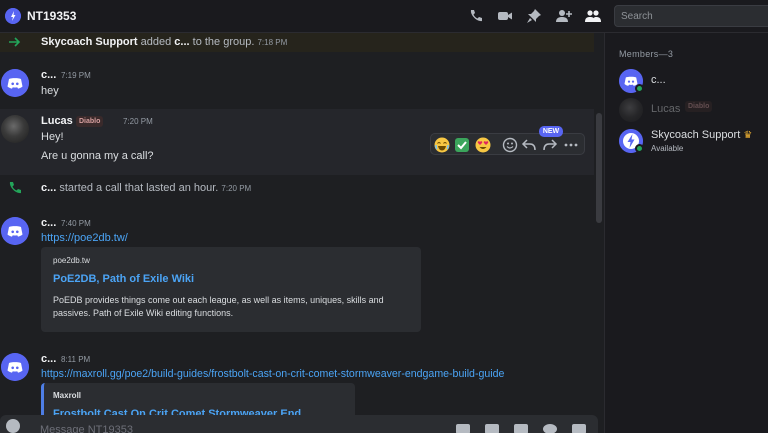 The width and height of the screenshot is (768, 433). I want to click on timestamp: 7:19 PM, so click(76, 75).